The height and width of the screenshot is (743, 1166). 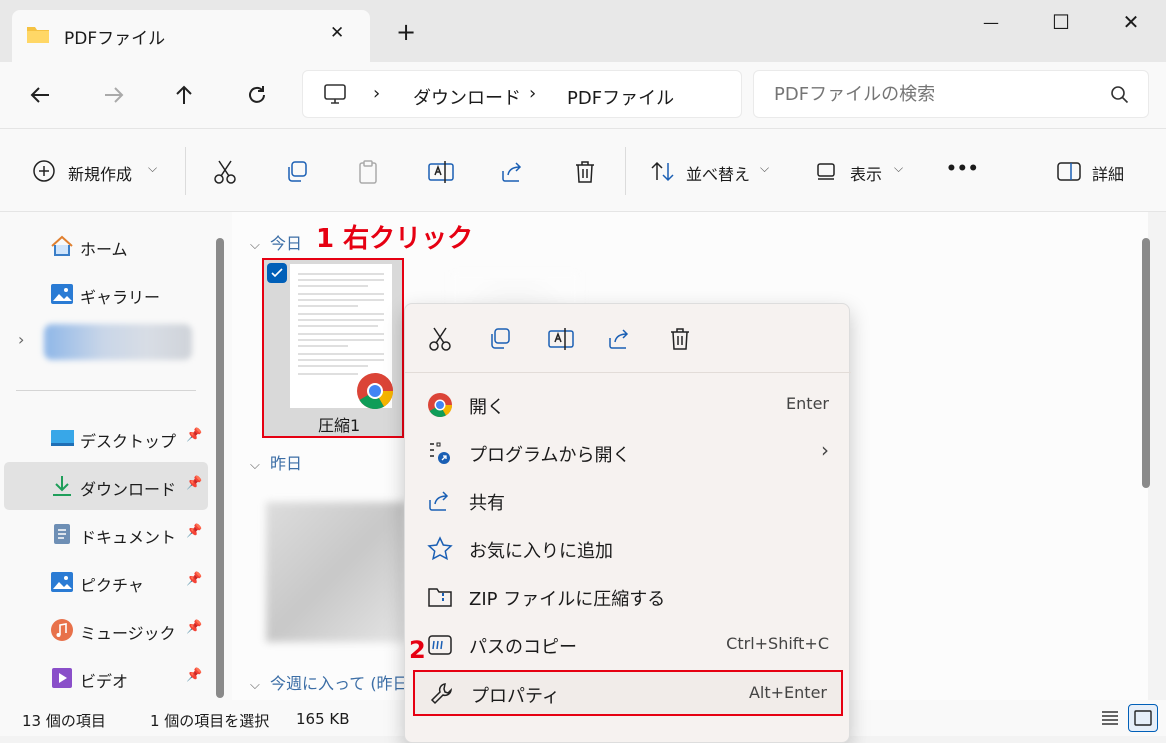 I want to click on arrow-up-icon, so click(x=184, y=94).